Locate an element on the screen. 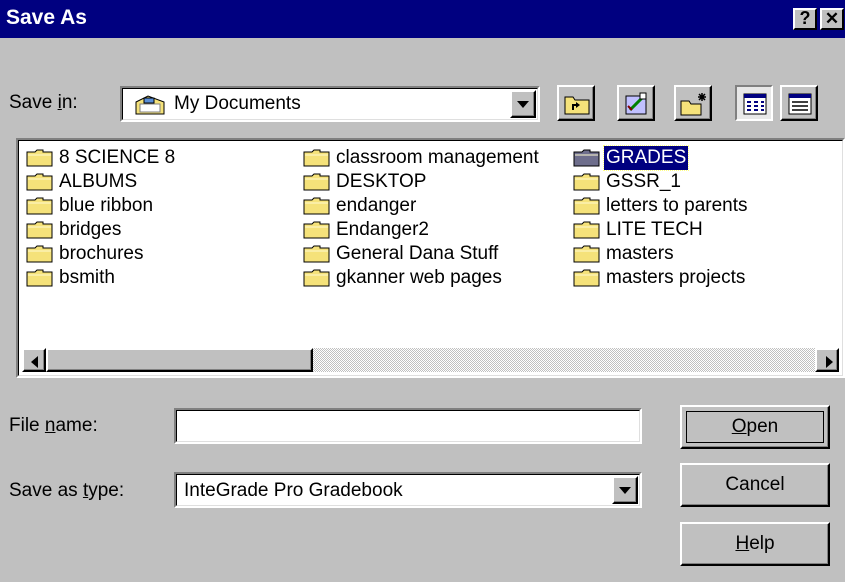 The height and width of the screenshot is (582, 845). details-view-button is located at coordinates (799, 103).